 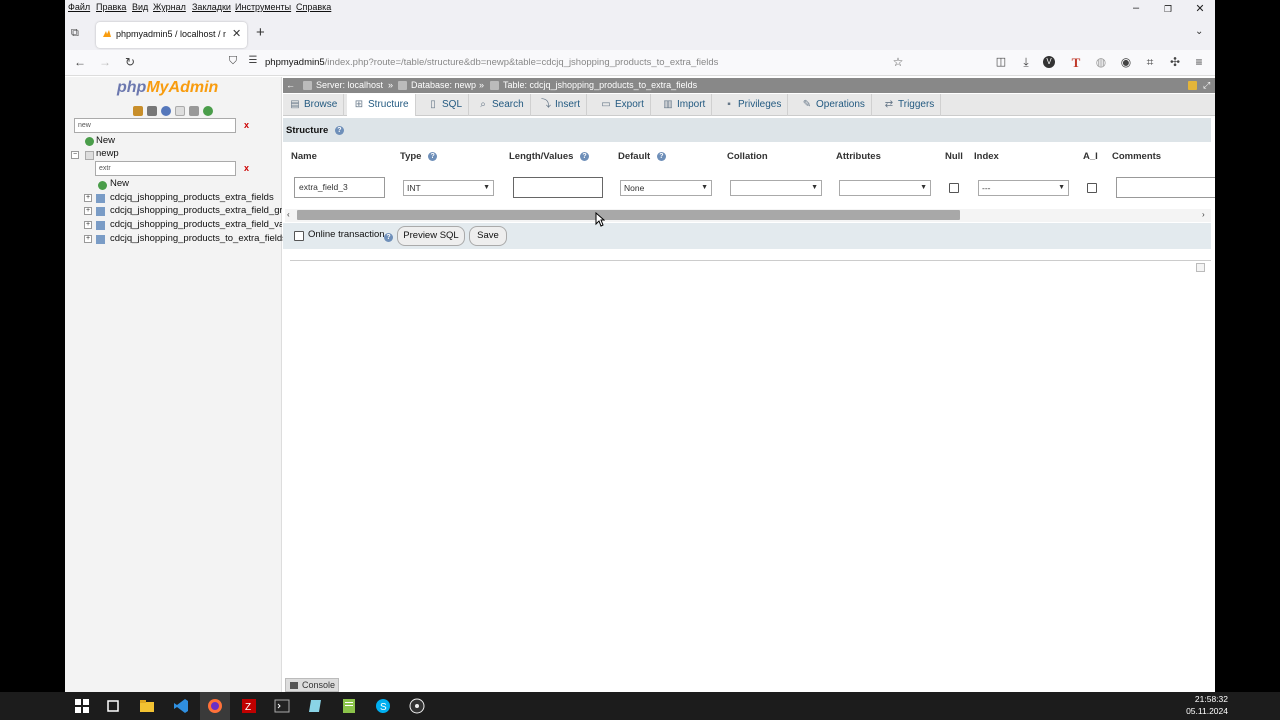 What do you see at coordinates (75, 33) in the screenshot?
I see `tab-overview-icon: ⧉` at bounding box center [75, 33].